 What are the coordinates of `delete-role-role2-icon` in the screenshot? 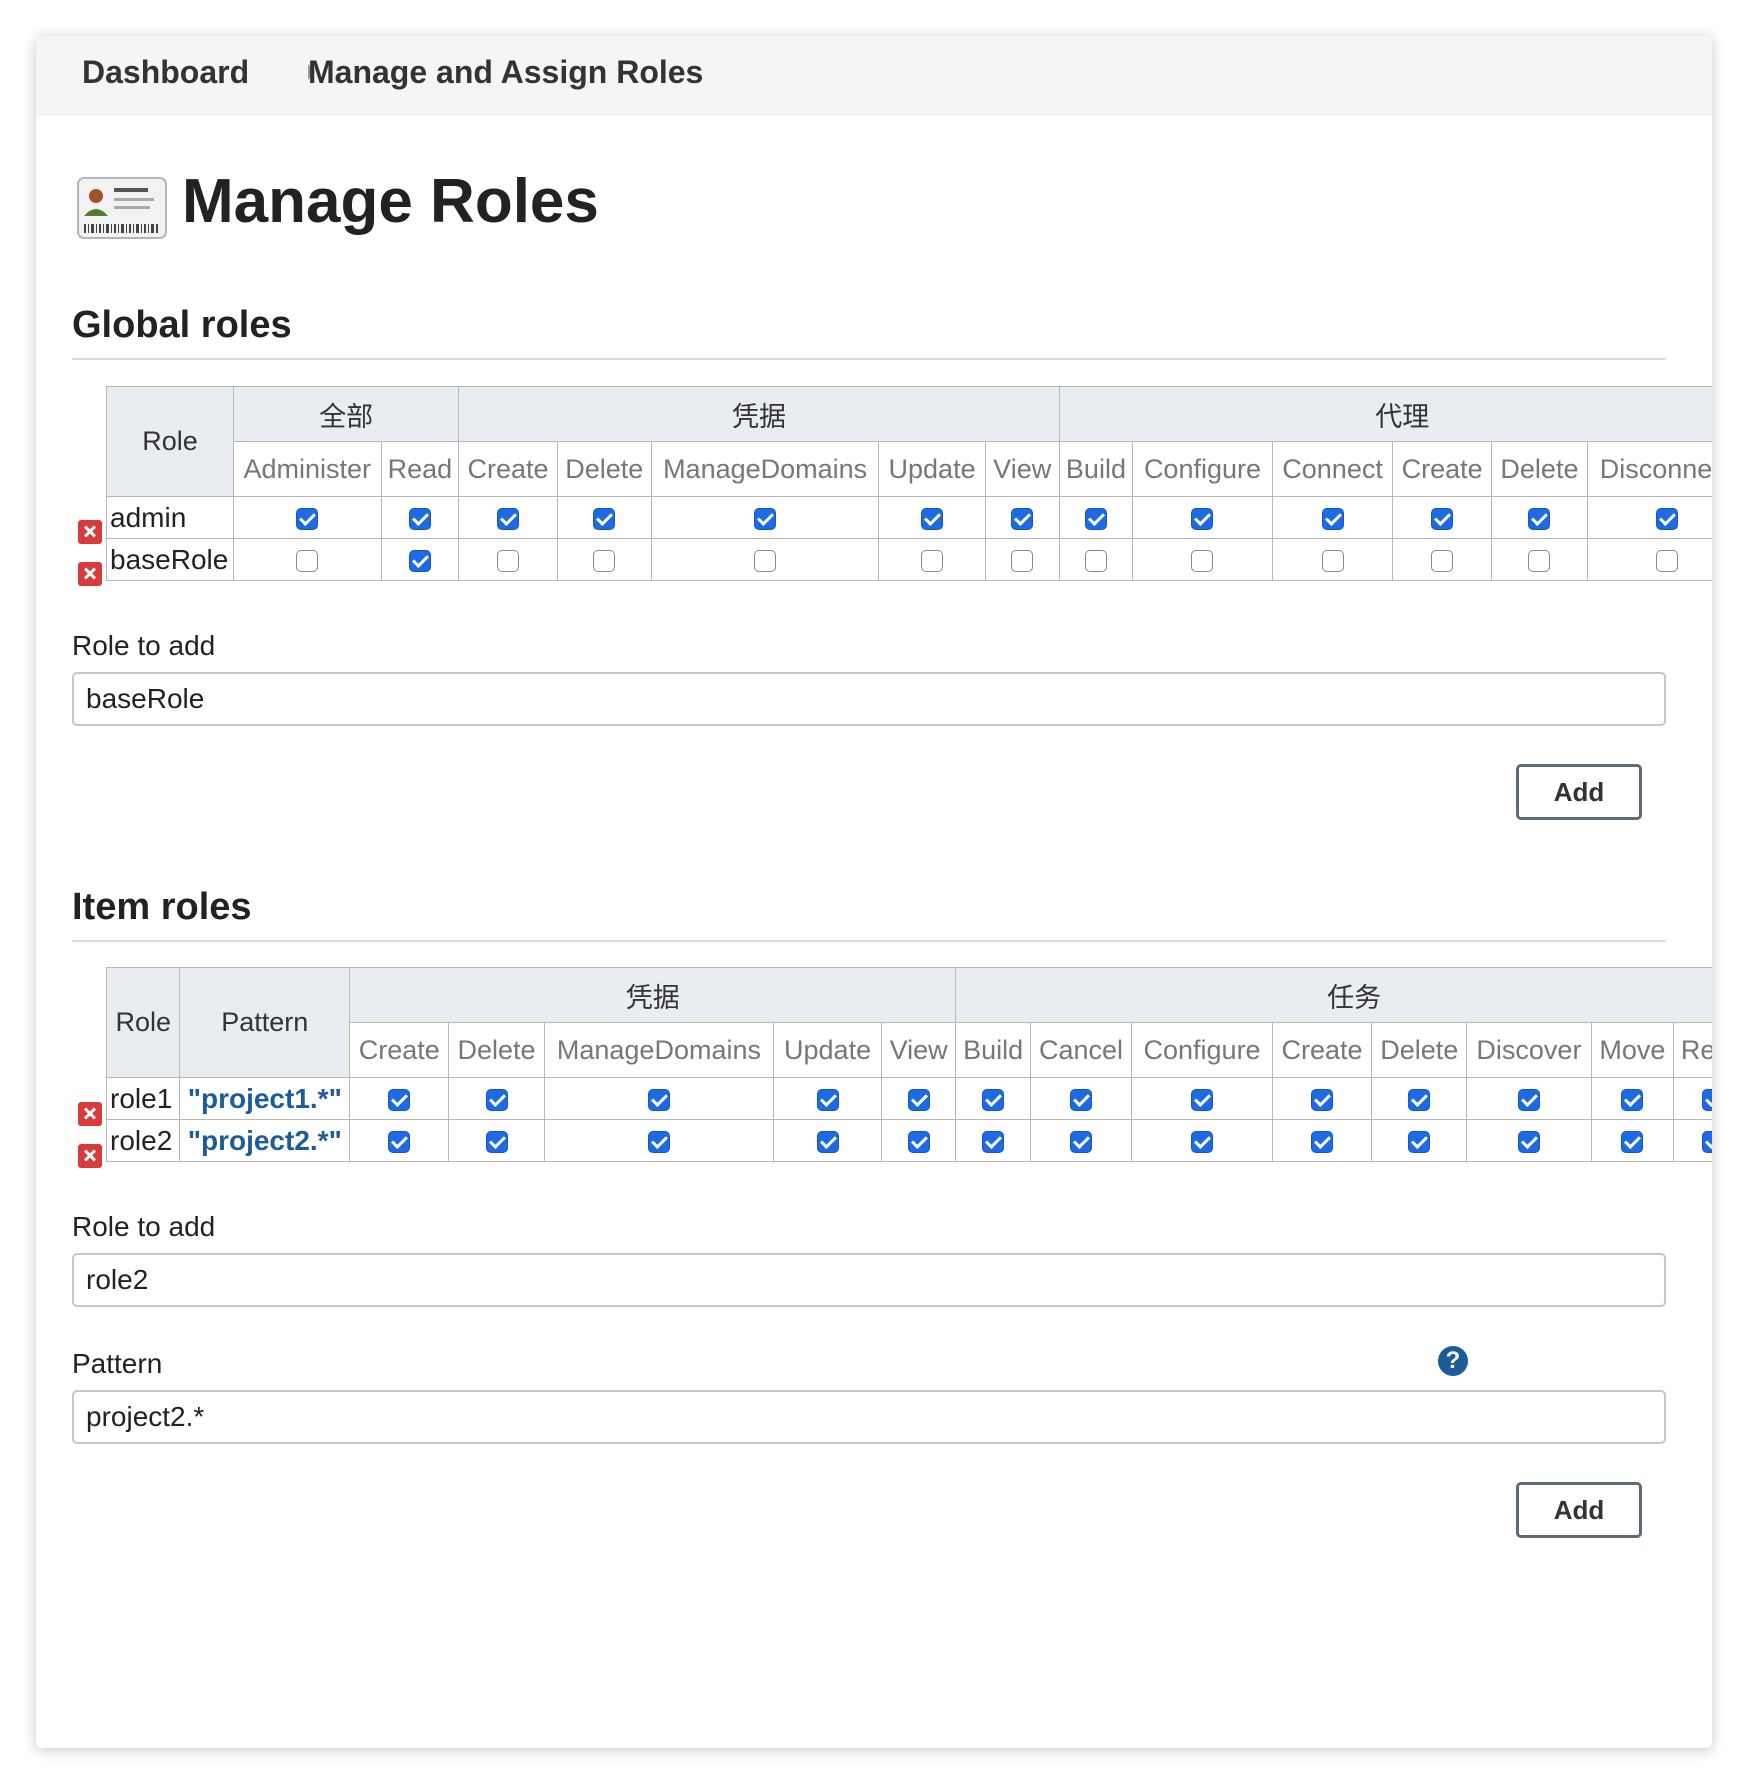 It's located at (90, 1156).